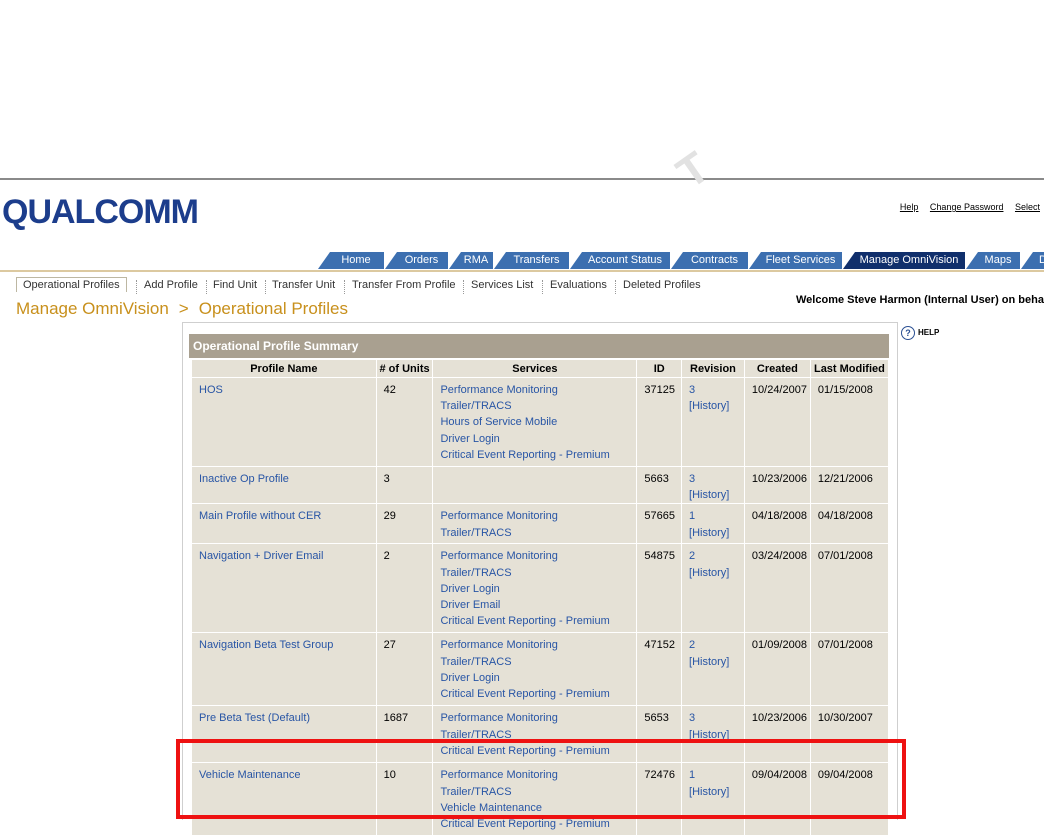 This screenshot has height=836, width=1044. I want to click on column-header-revision: Revision, so click(713, 368).